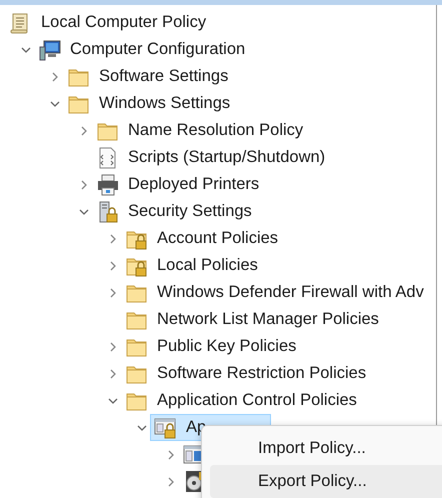 Image resolution: width=442 pixels, height=498 pixels. Describe the element at coordinates (107, 22) in the screenshot. I see `tree-item: Local Computer Policy` at that location.